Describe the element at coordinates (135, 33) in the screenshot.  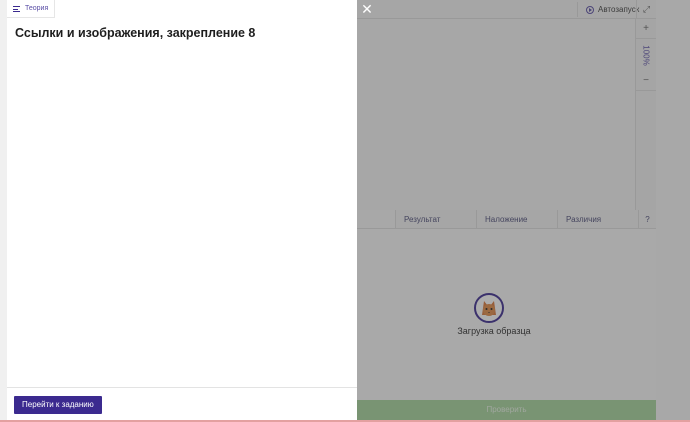
I see `page-title: Ссылки и изображения, закрепление 8` at that location.